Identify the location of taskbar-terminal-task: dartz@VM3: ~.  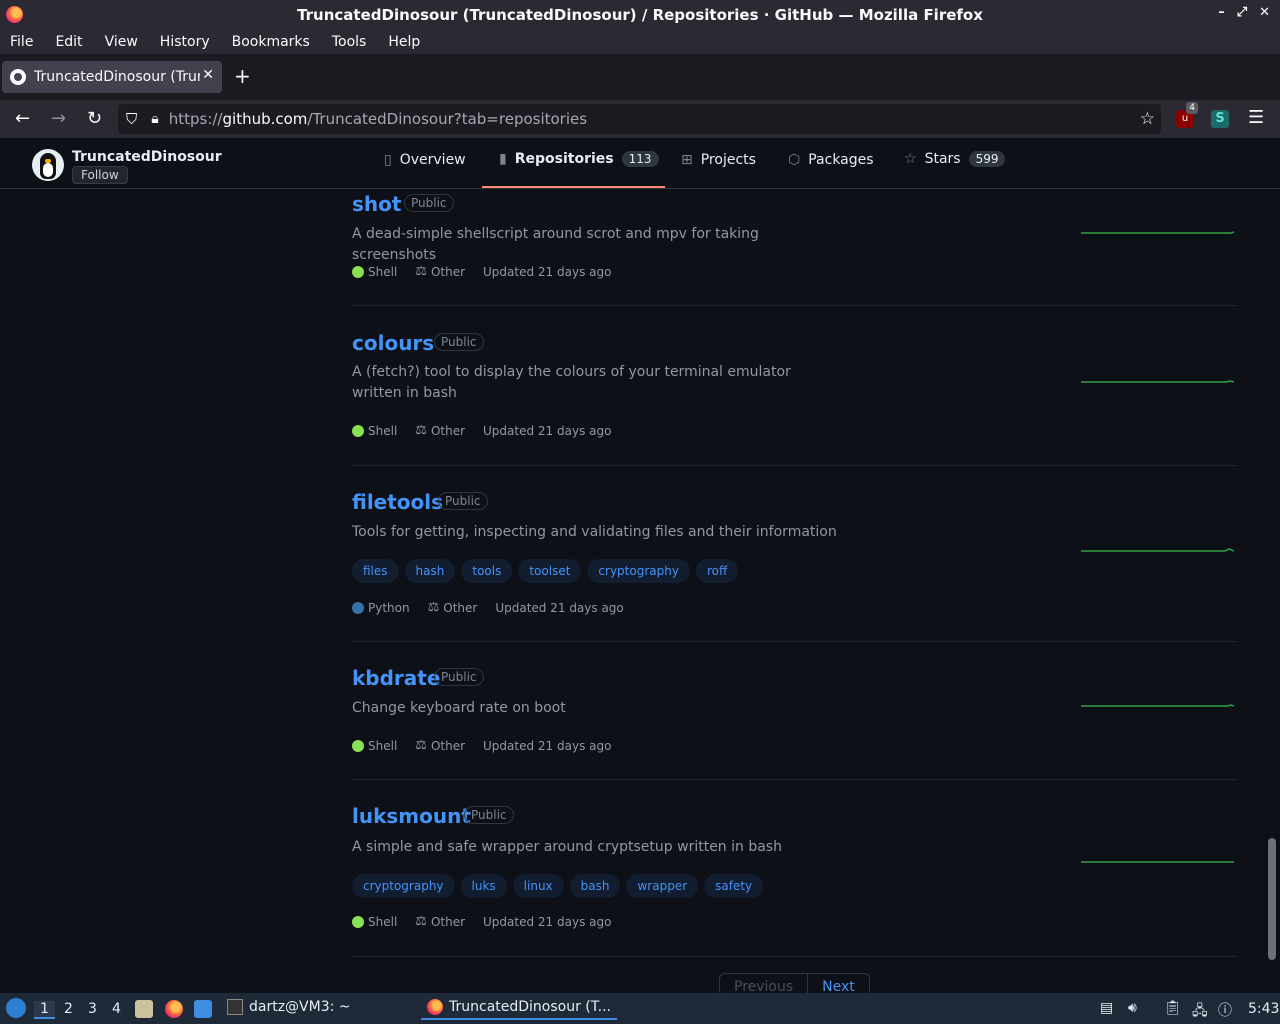
(289, 1007).